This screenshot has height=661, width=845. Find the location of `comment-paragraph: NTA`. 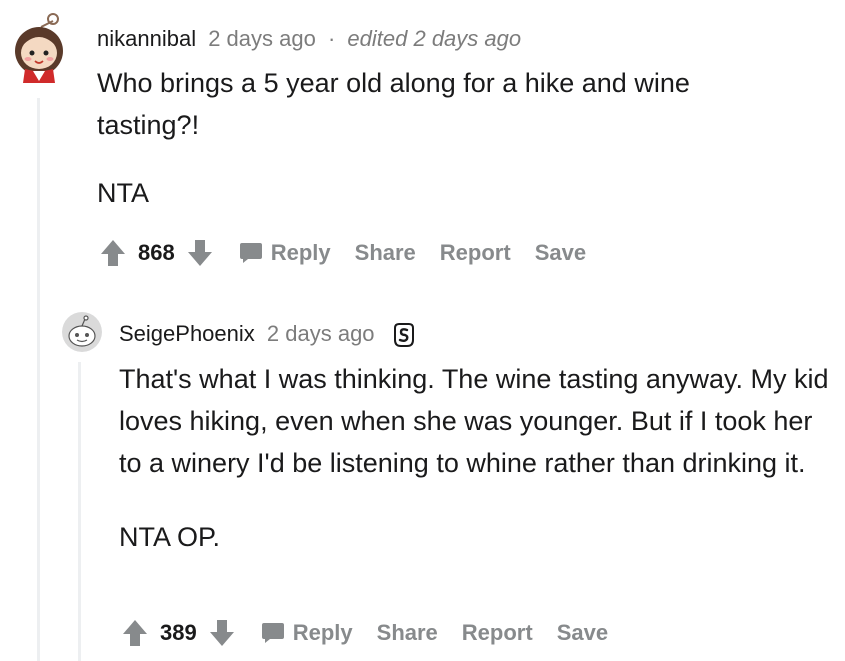

comment-paragraph: NTA is located at coordinates (123, 193).